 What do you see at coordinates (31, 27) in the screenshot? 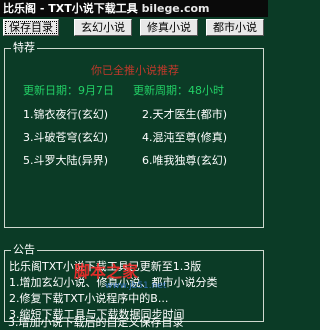
I see `save-dir-button: 保存目录` at bounding box center [31, 27].